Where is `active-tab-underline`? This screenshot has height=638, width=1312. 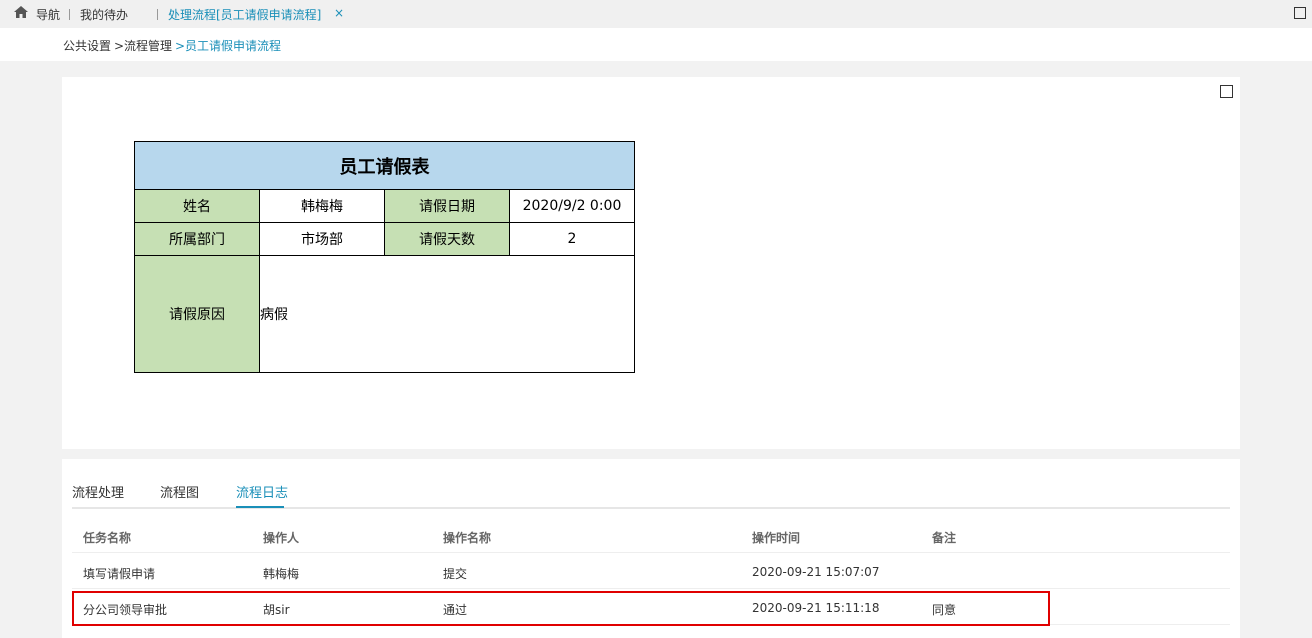
active-tab-underline is located at coordinates (260, 507).